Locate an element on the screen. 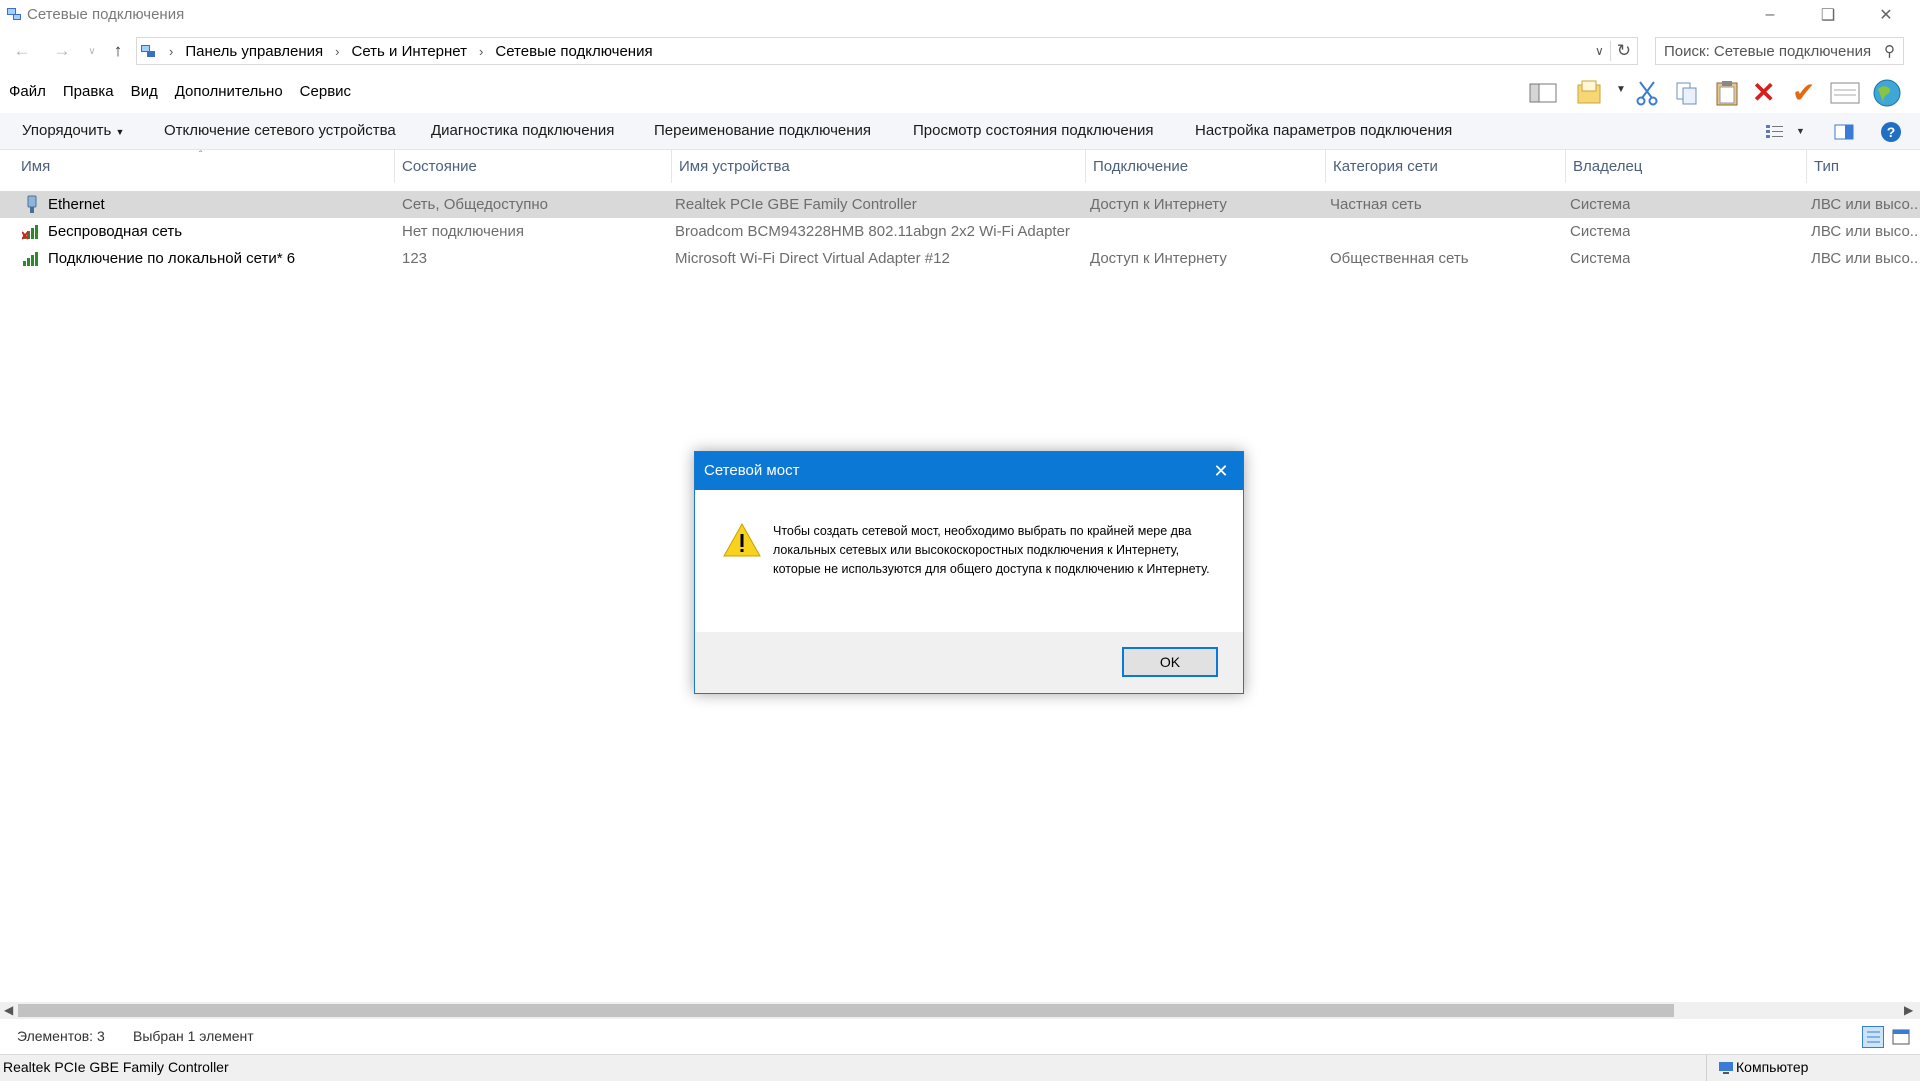 The width and height of the screenshot is (1920, 1081). rename-button: Переименование подключения is located at coordinates (762, 131).